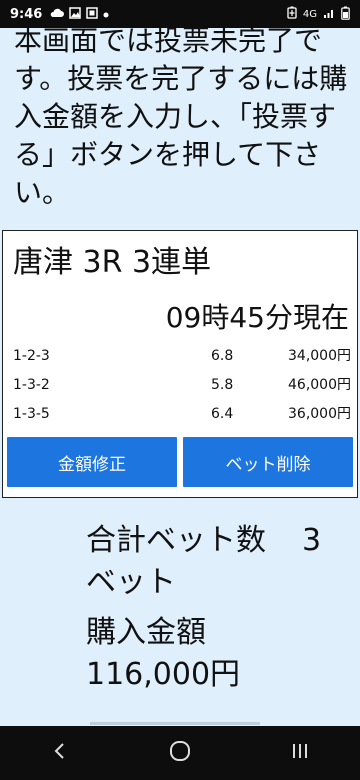 Image resolution: width=360 pixels, height=780 pixels. I want to click on system-navigation-bar, so click(180, 753).